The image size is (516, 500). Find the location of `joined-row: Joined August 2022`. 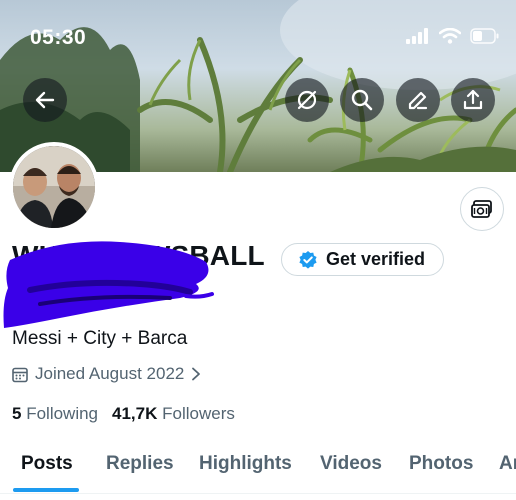

joined-row: Joined August 2022 is located at coordinates (106, 374).